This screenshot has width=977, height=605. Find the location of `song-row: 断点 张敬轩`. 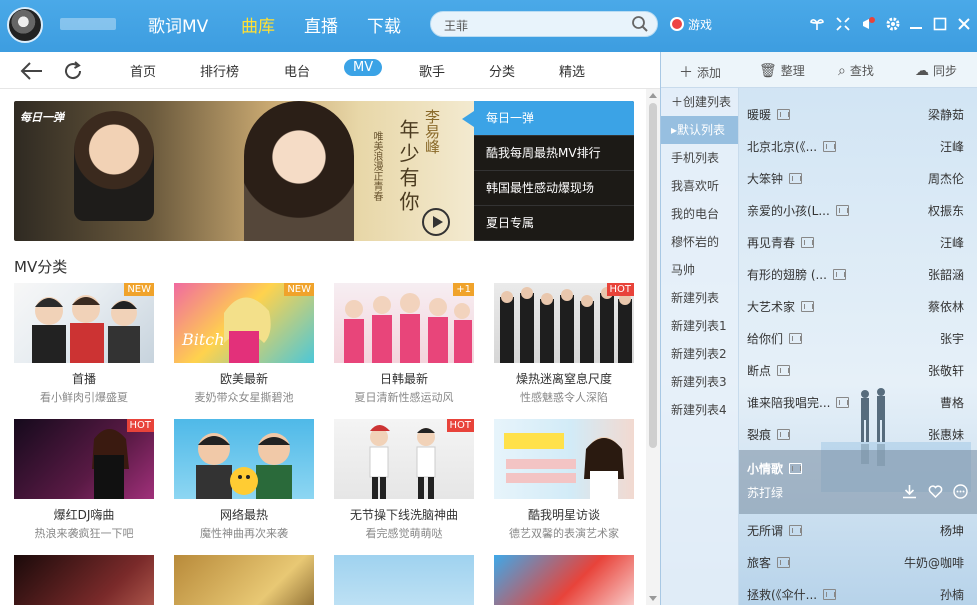

song-row: 断点 张敬轩 is located at coordinates (858, 370).